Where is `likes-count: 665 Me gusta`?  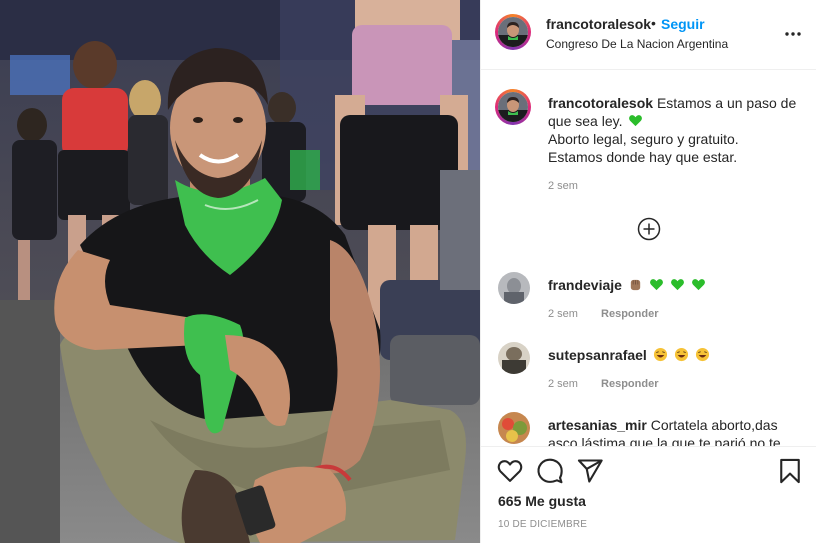 likes-count: 665 Me gusta is located at coordinates (542, 501).